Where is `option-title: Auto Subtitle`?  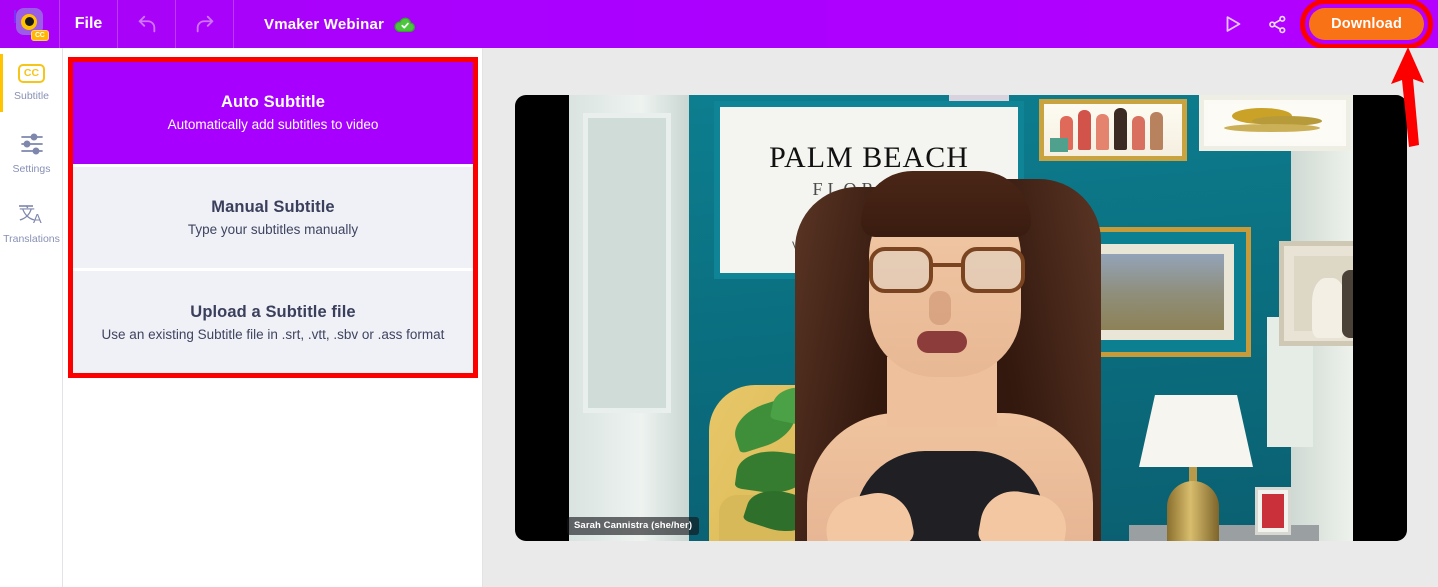
option-title: Auto Subtitle is located at coordinates (273, 102).